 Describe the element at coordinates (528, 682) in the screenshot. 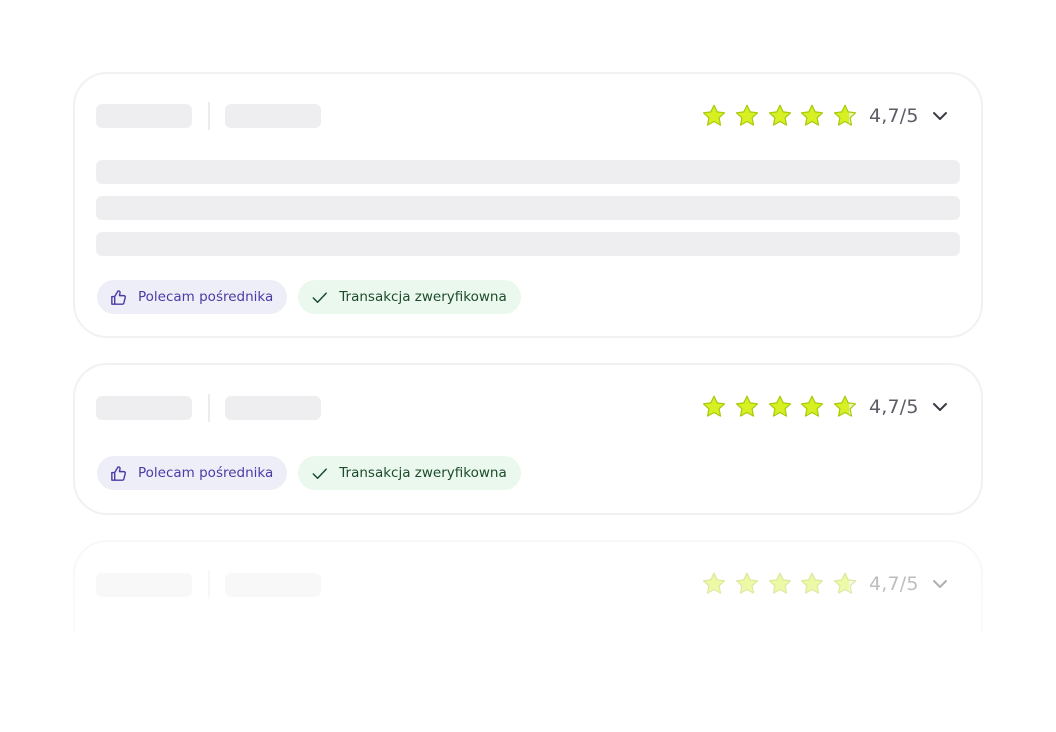

I see `bottom-fade` at that location.